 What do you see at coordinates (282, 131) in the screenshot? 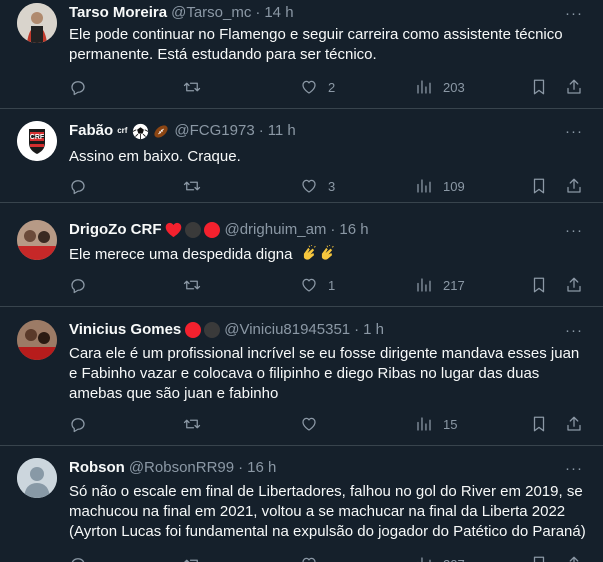
I see `timestamp: 11 h` at bounding box center [282, 131].